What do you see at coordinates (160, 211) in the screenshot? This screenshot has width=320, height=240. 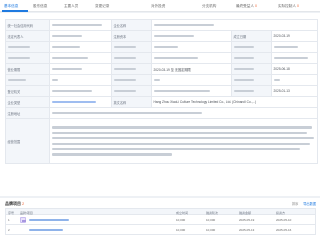 I see `table-header: 序号 品牌/项目 成立时间 融资轮次 融资金额 投资方` at bounding box center [160, 211].